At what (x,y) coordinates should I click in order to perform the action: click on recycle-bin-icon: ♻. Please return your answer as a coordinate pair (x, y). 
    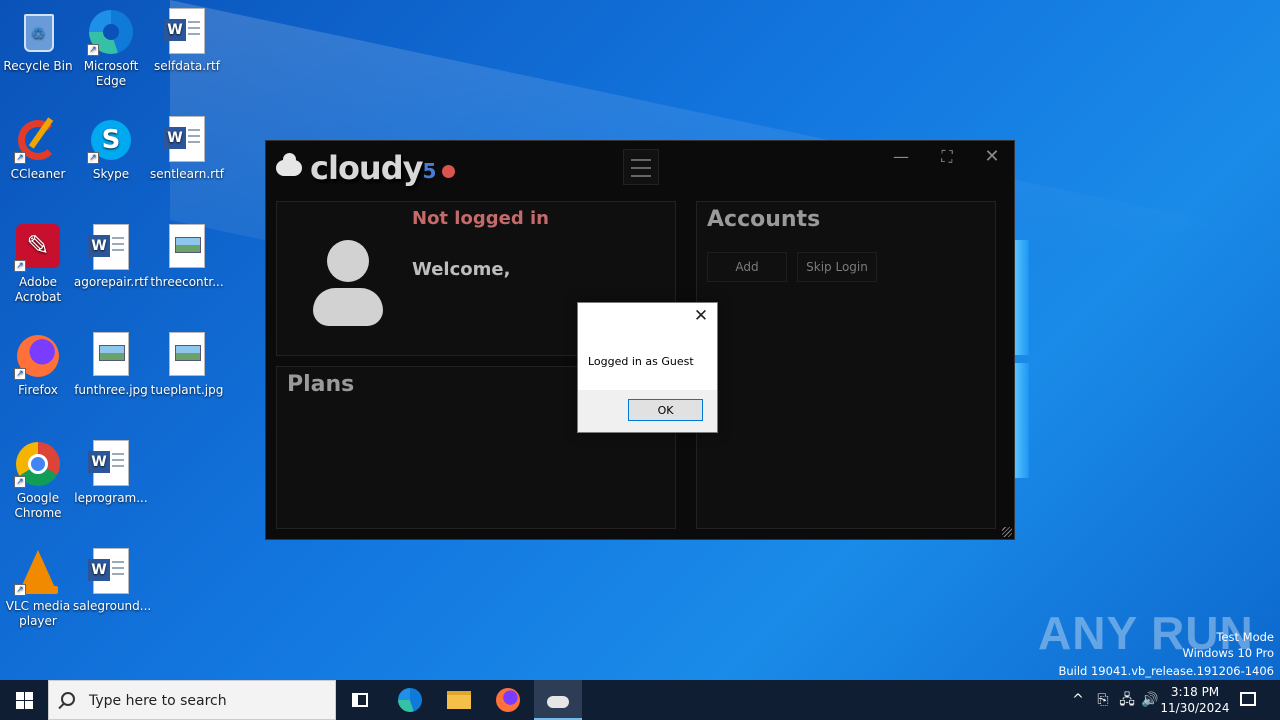
    Looking at the image, I should click on (38, 32).